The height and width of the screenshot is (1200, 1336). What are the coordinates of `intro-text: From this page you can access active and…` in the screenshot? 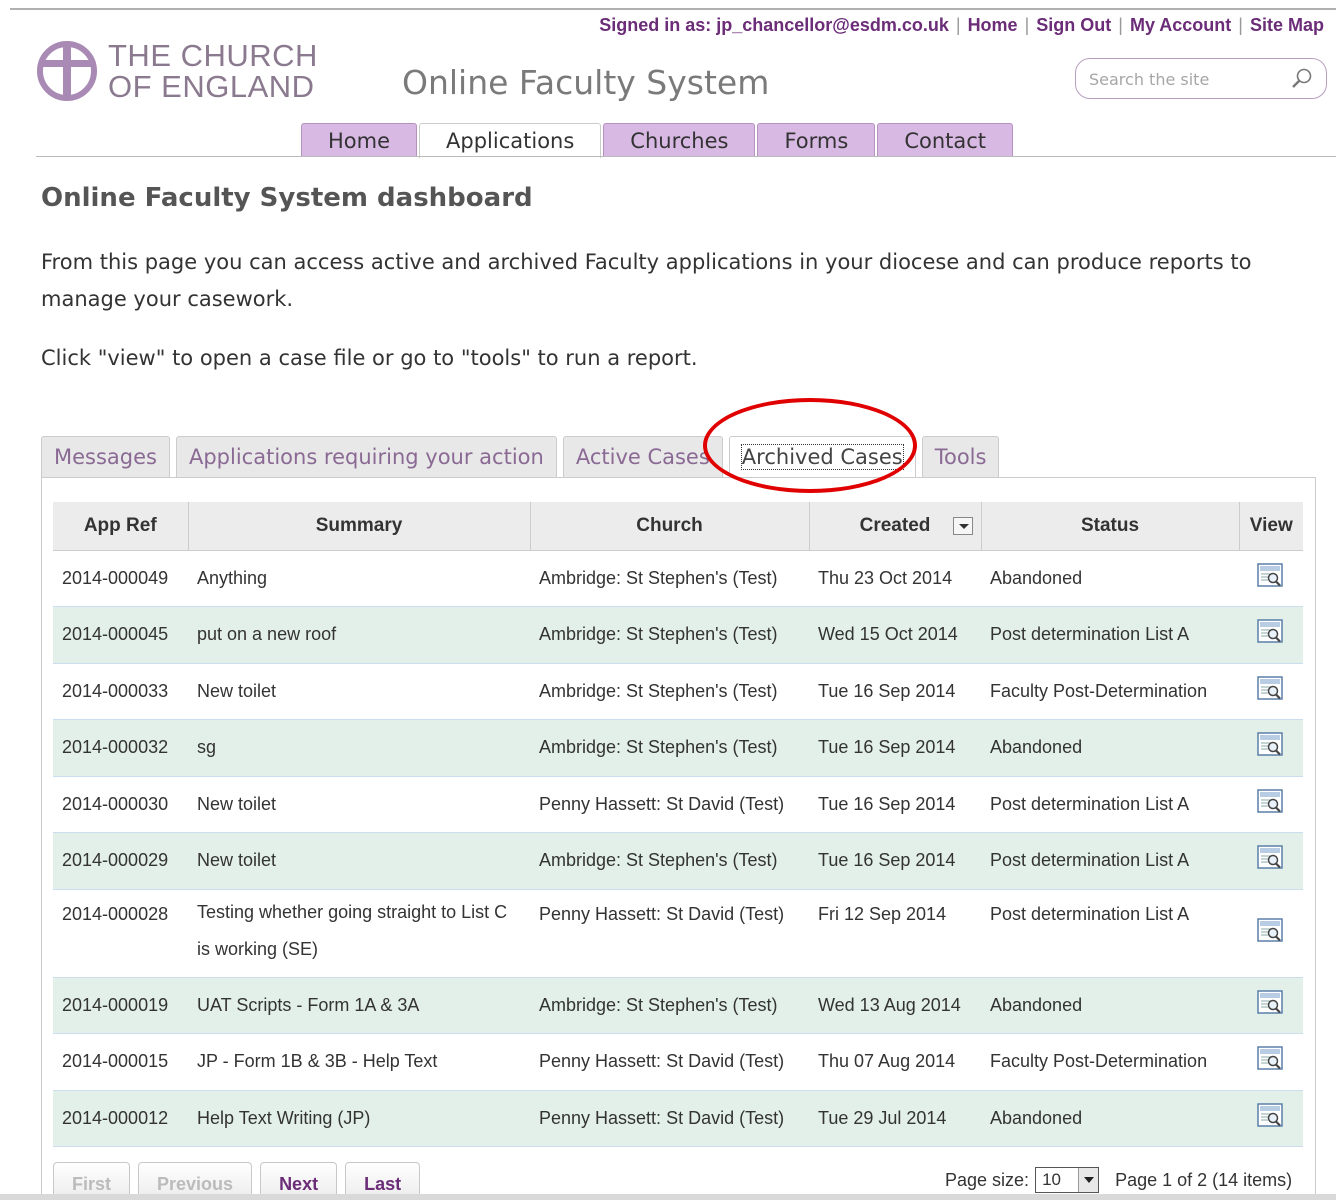 It's located at (646, 280).